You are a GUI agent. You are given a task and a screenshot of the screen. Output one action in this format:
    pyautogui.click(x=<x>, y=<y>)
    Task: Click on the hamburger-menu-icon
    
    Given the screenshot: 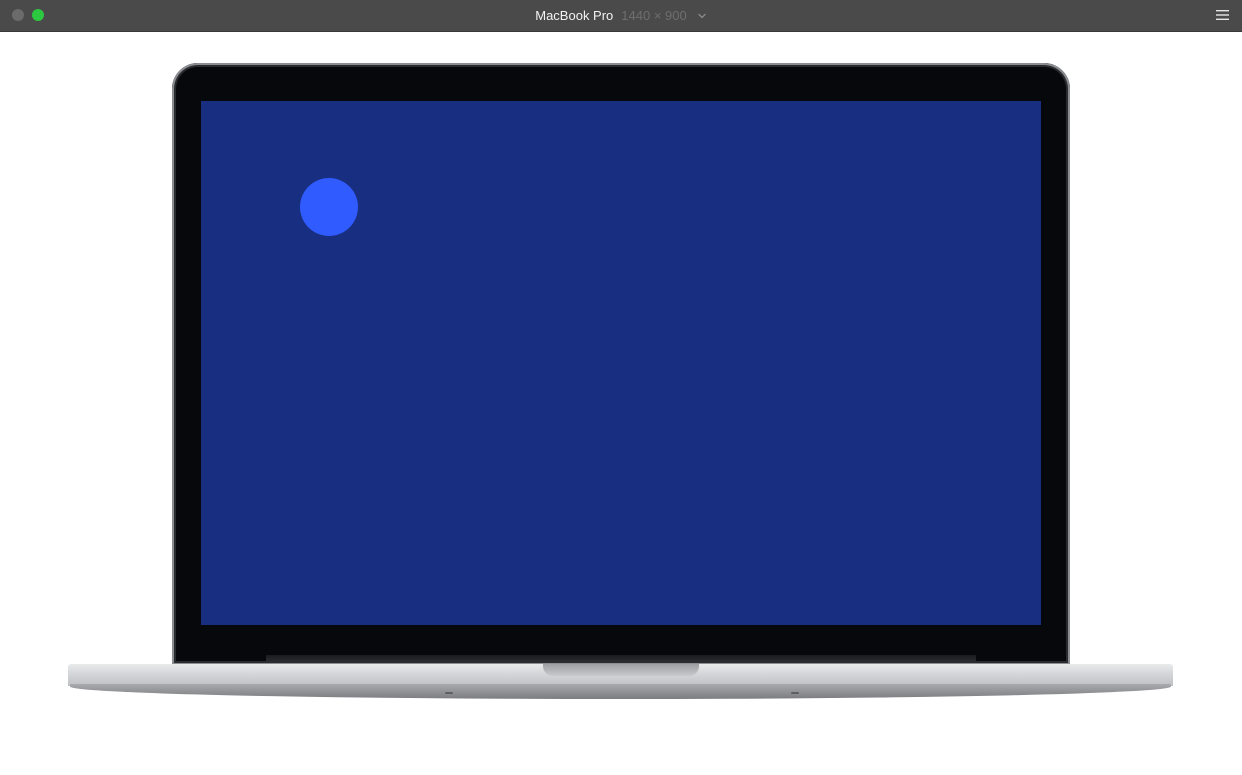 What is the action you would take?
    pyautogui.click(x=1222, y=15)
    